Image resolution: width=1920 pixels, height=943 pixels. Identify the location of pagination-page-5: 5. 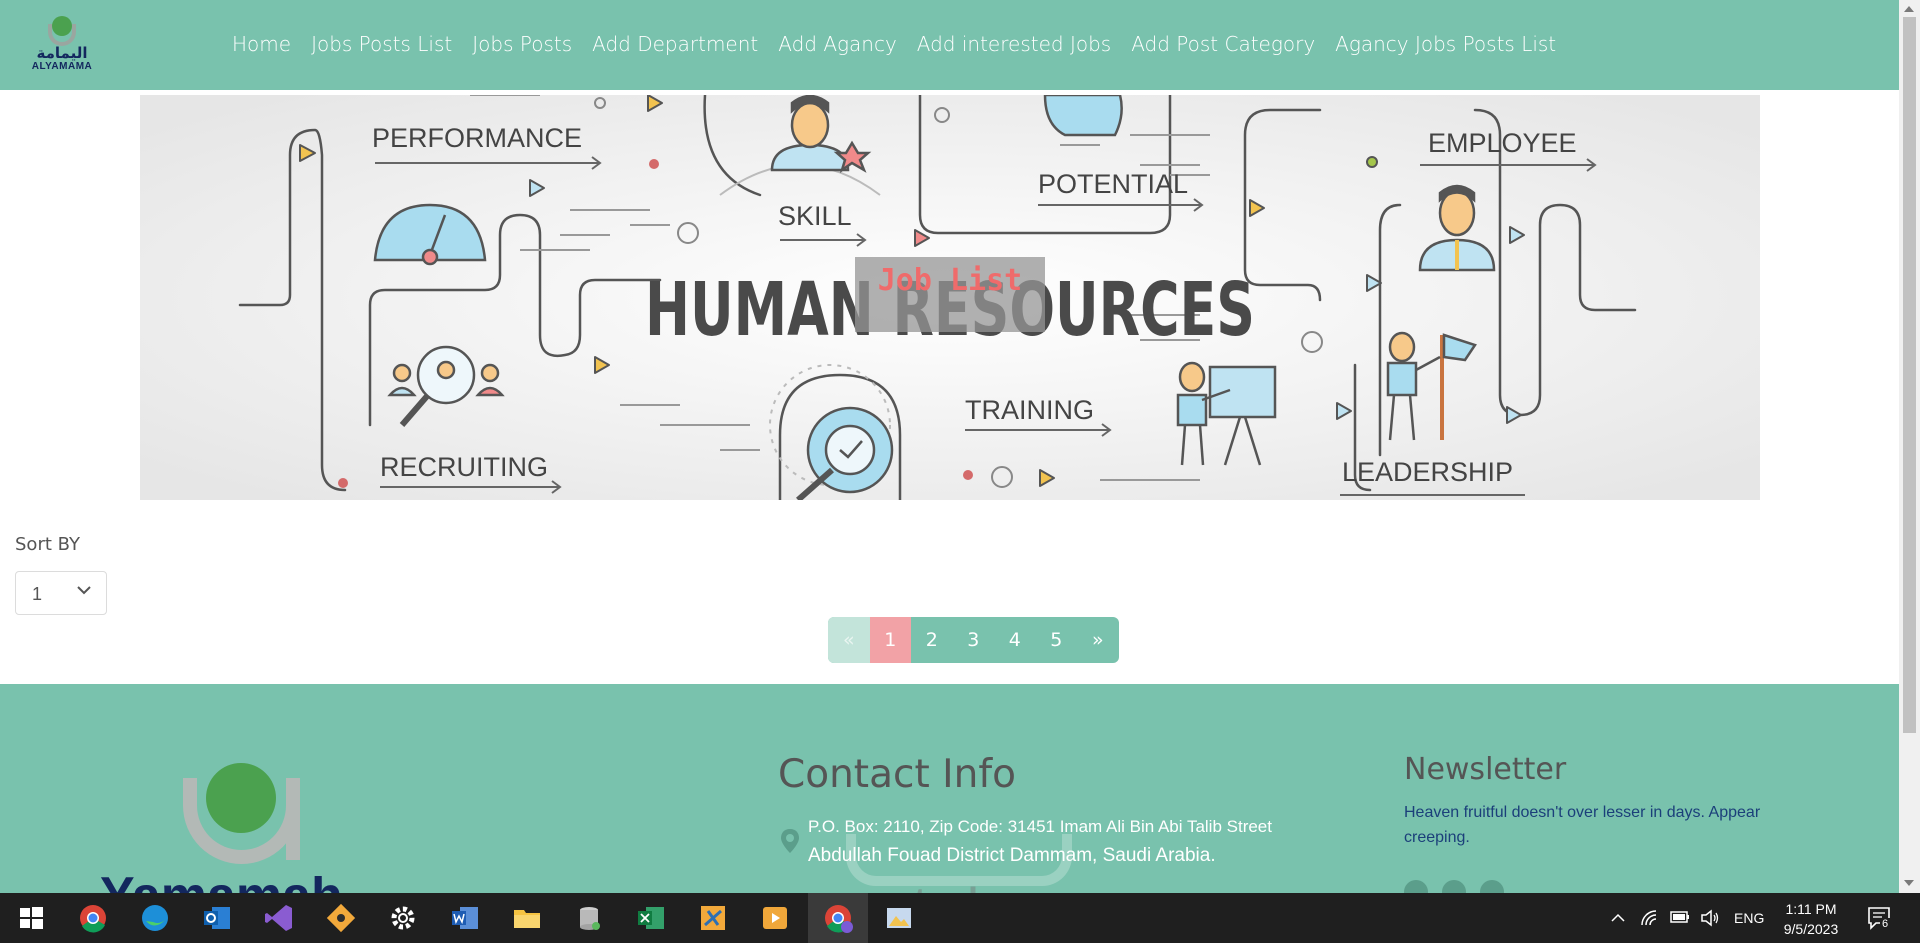
(1057, 640).